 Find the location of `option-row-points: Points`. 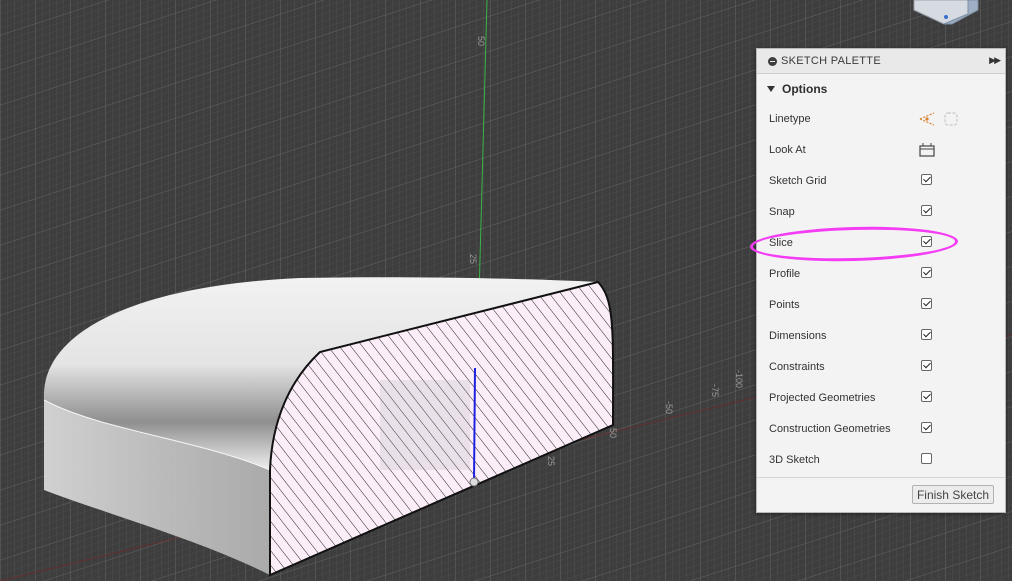

option-row-points: Points is located at coordinates (881, 305).